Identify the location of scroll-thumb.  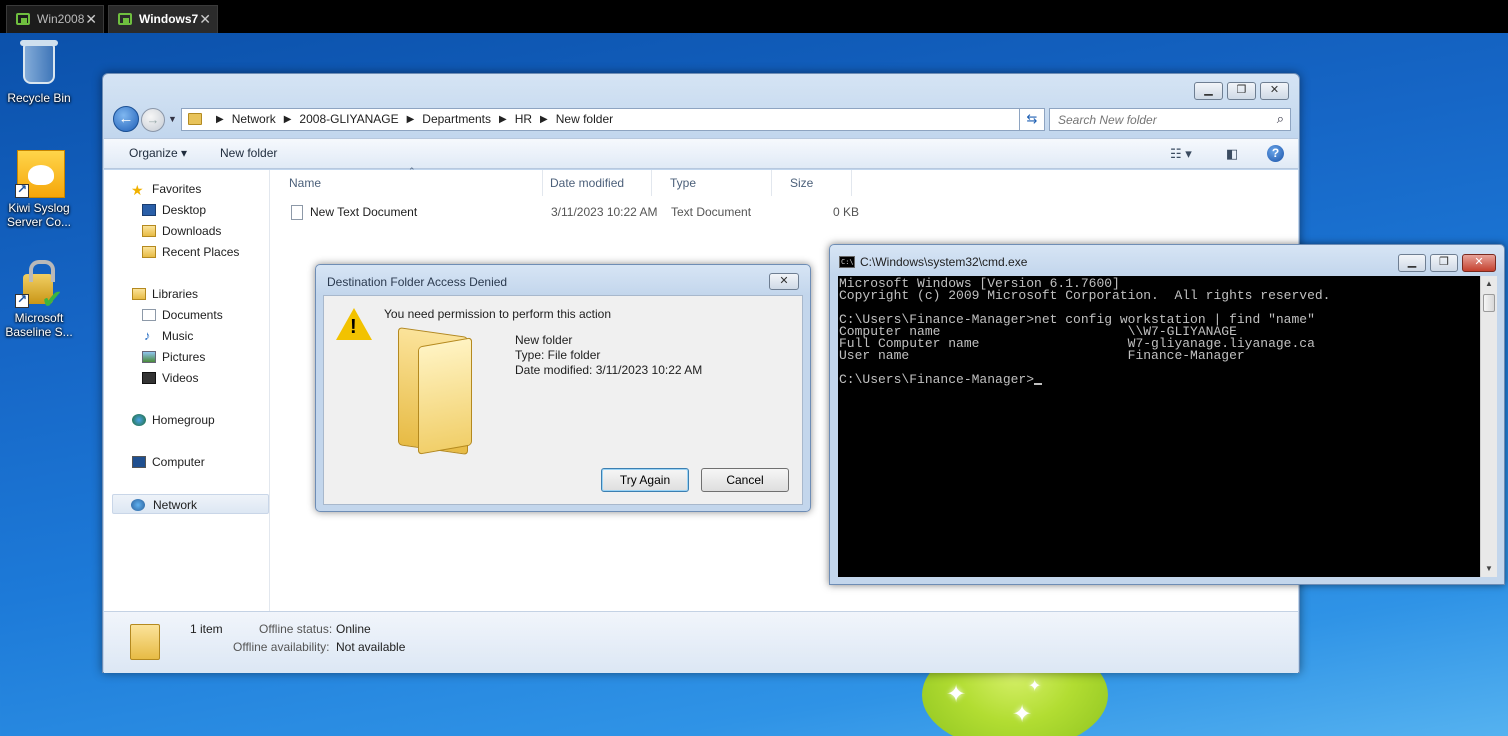
(1489, 303).